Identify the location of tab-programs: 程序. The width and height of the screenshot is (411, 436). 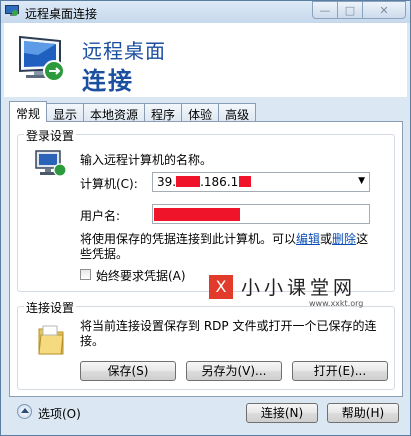
(163, 112).